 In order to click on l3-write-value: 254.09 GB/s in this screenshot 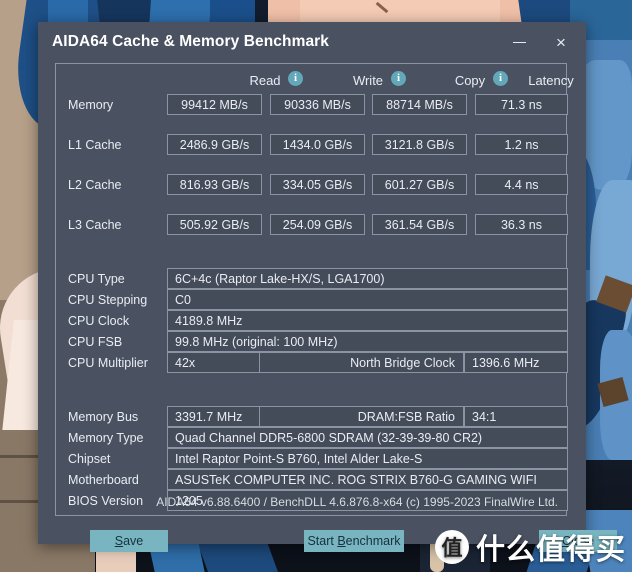, I will do `click(317, 224)`.